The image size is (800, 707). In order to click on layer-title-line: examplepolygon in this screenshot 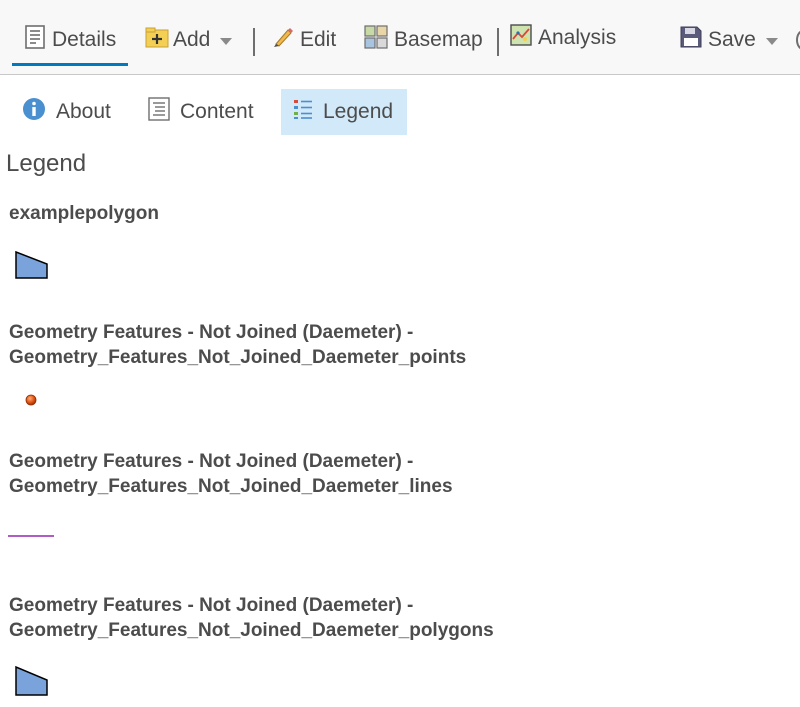, I will do `click(84, 213)`.